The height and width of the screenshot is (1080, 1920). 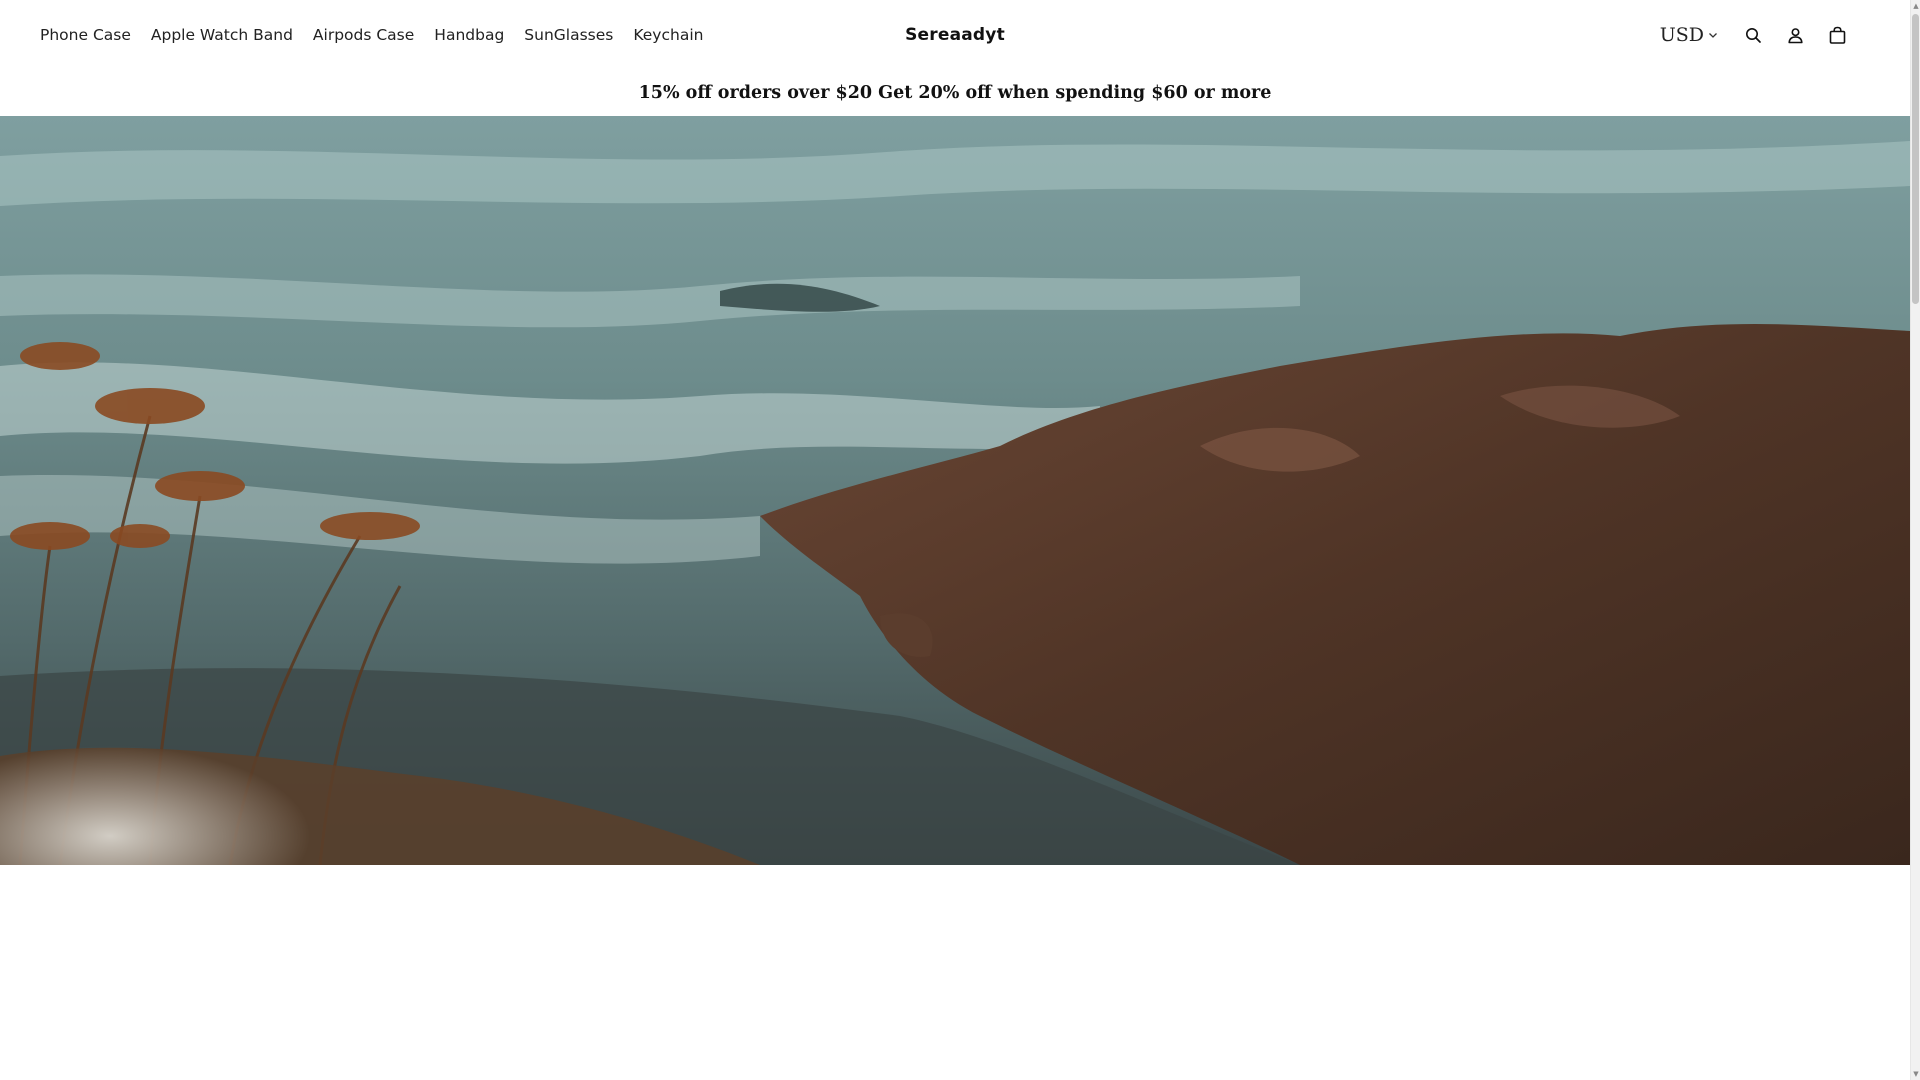 What do you see at coordinates (568, 35) in the screenshot?
I see `nav-link-sunglasses: SunGlasses` at bounding box center [568, 35].